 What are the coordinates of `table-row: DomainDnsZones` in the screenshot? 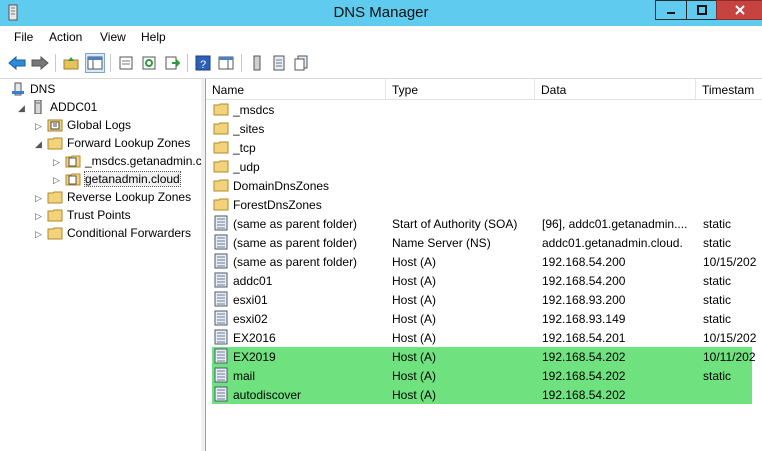 It's located at (487, 185).